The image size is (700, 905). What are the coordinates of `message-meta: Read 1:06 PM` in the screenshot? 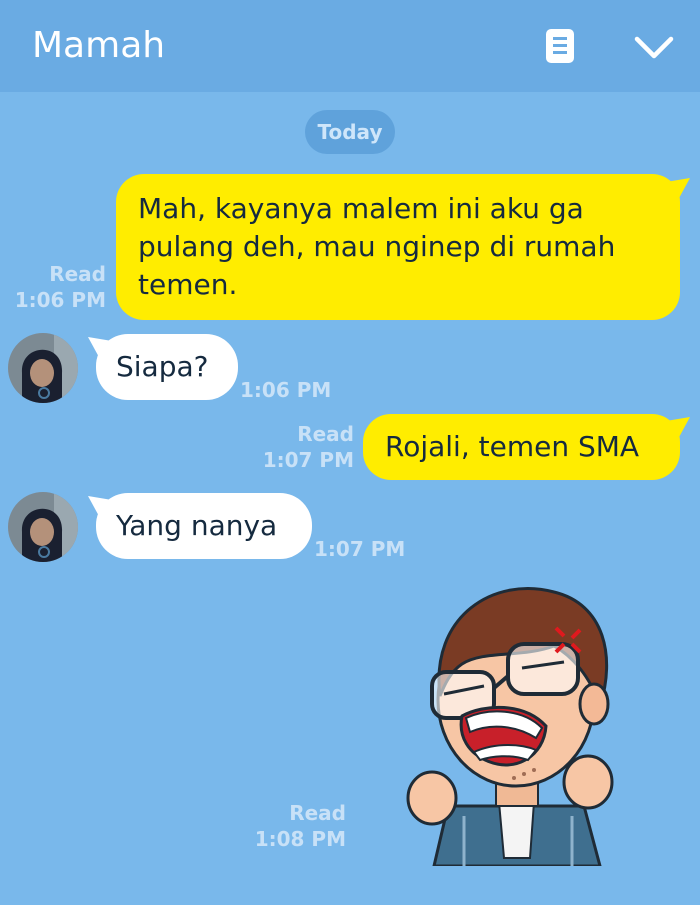 It's located at (58, 287).